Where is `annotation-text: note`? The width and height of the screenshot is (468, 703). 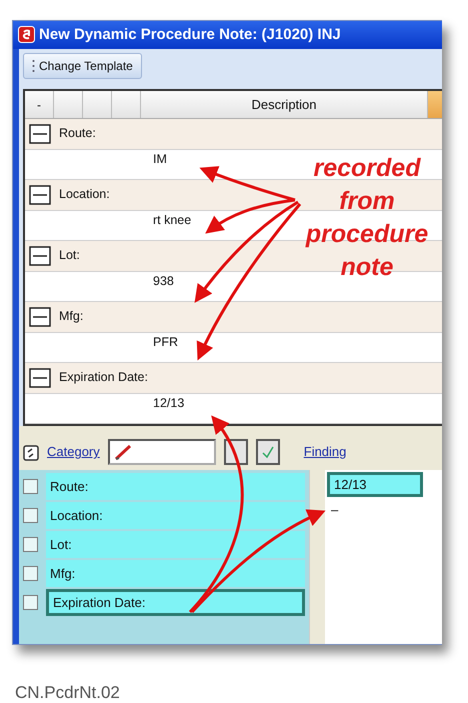
annotation-text: note is located at coordinates (367, 267).